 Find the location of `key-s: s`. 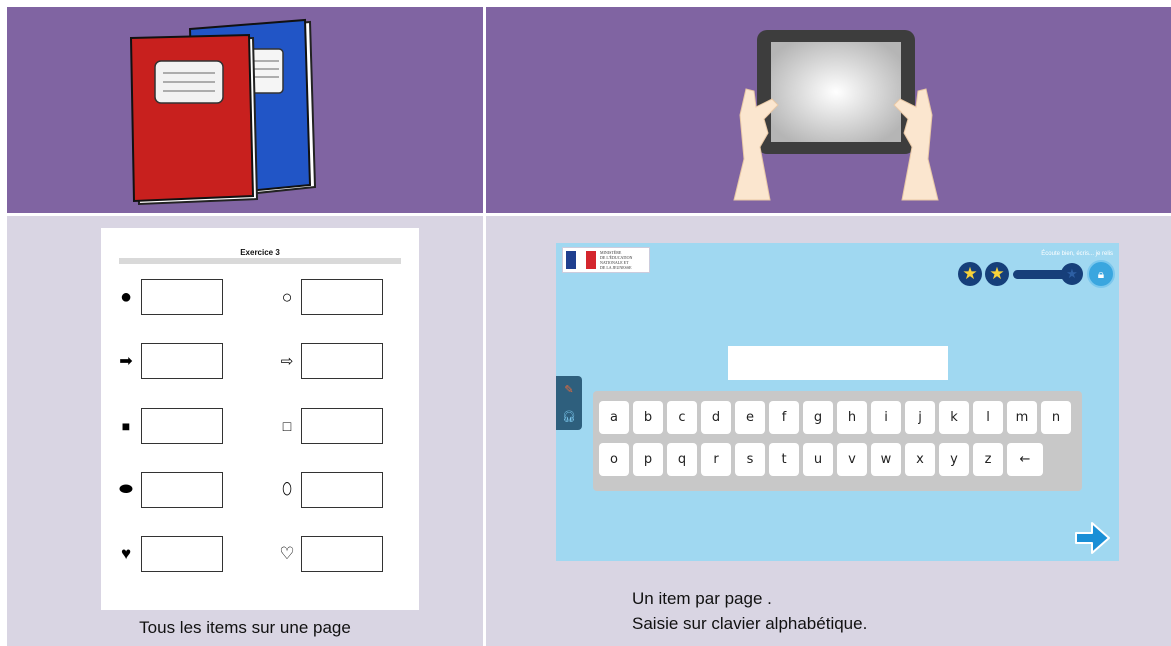

key-s: s is located at coordinates (750, 459).